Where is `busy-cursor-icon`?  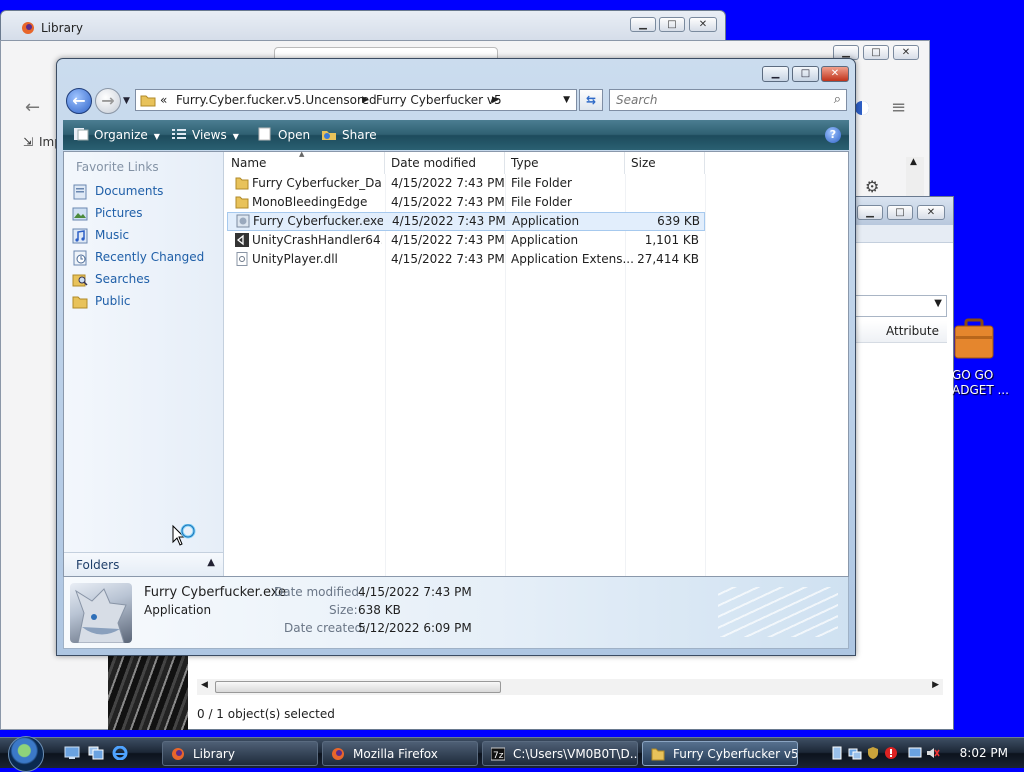
busy-cursor-icon is located at coordinates (184, 535).